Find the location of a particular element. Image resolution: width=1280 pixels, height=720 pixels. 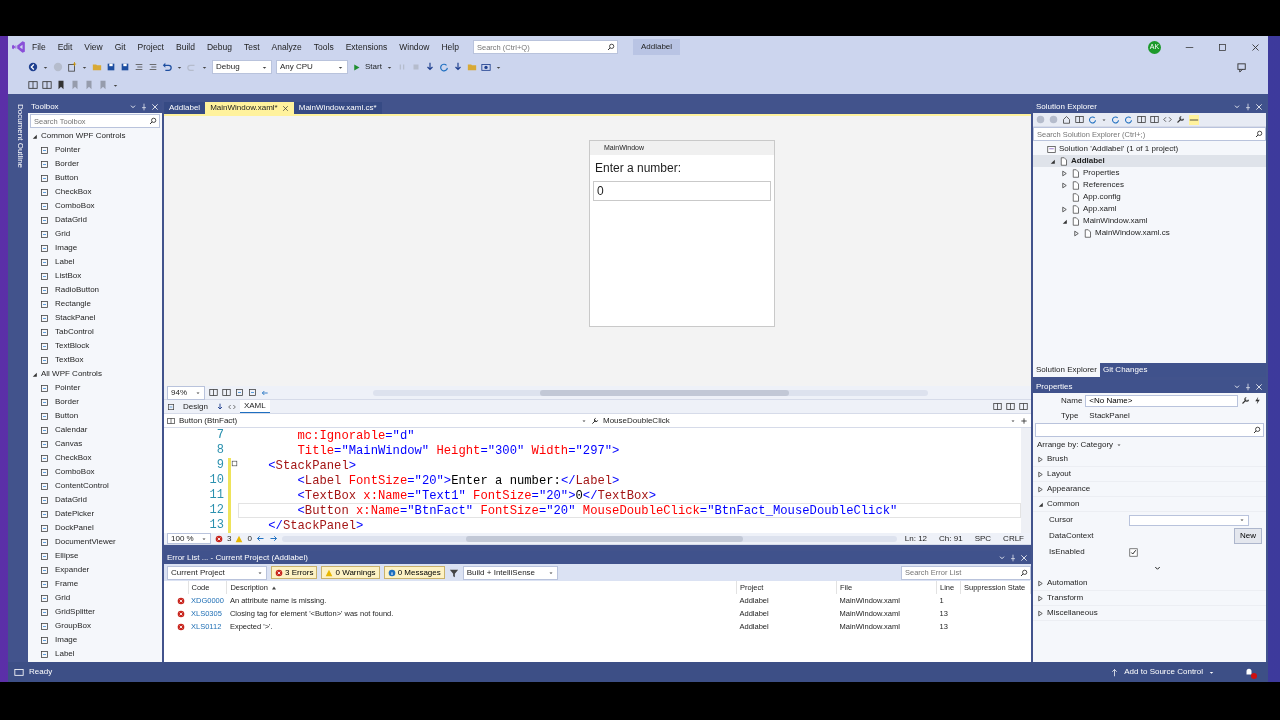

back-arrow-icon is located at coordinates (260, 538).